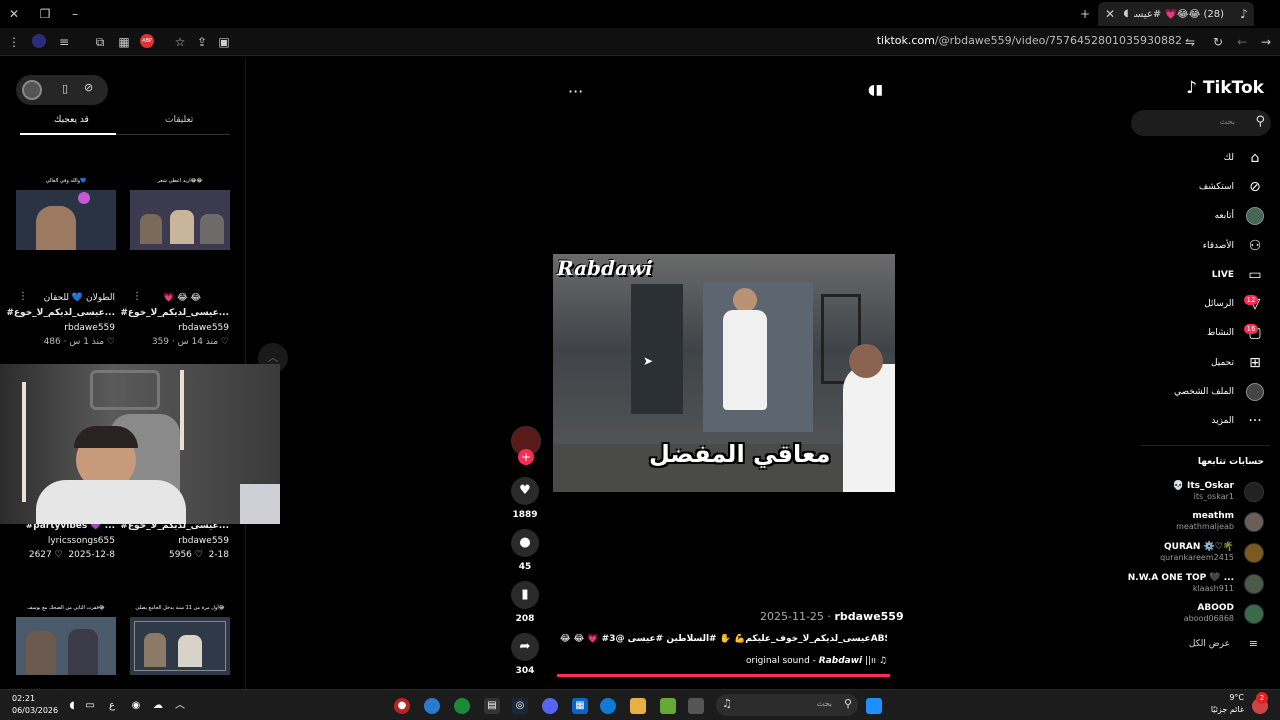 Image resolution: width=1280 pixels, height=720 pixels. What do you see at coordinates (88, 87) in the screenshot?
I see `explore-icon: ⊘` at bounding box center [88, 87].